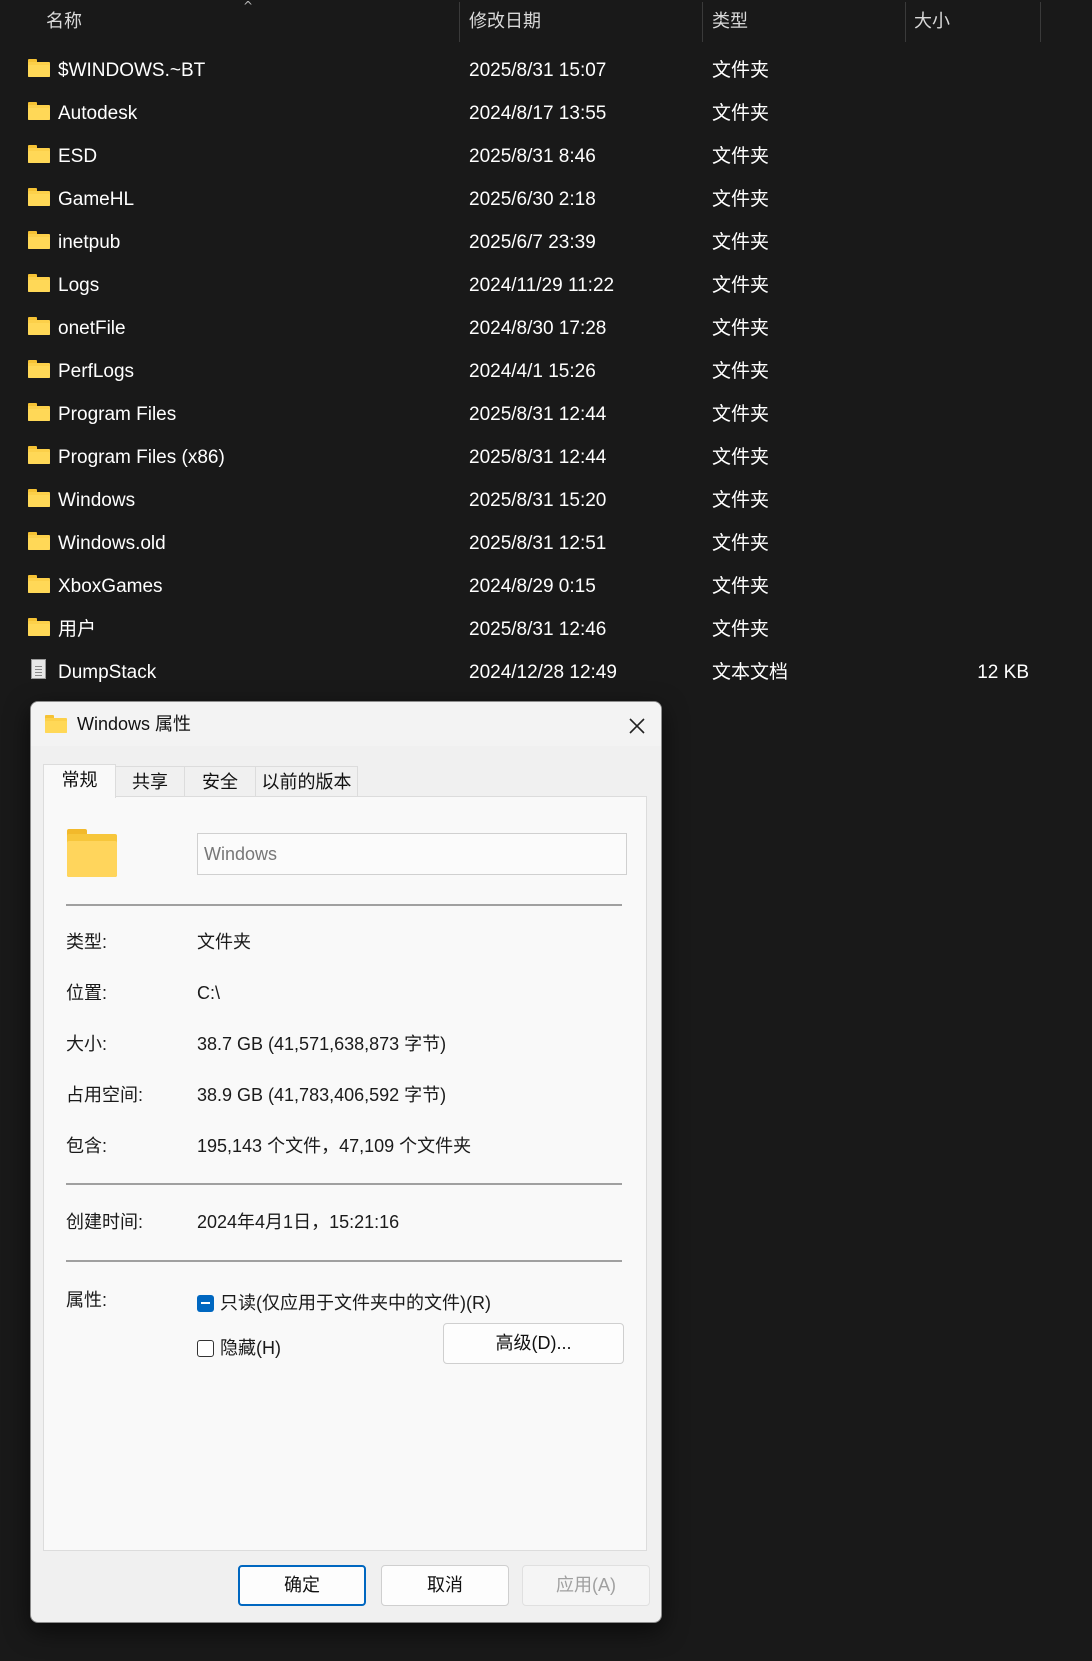 The image size is (1092, 1661). Describe the element at coordinates (546, 457) in the screenshot. I see `file-row: Program Files (x86) 2025/8/31 12:44 文件夹` at that location.